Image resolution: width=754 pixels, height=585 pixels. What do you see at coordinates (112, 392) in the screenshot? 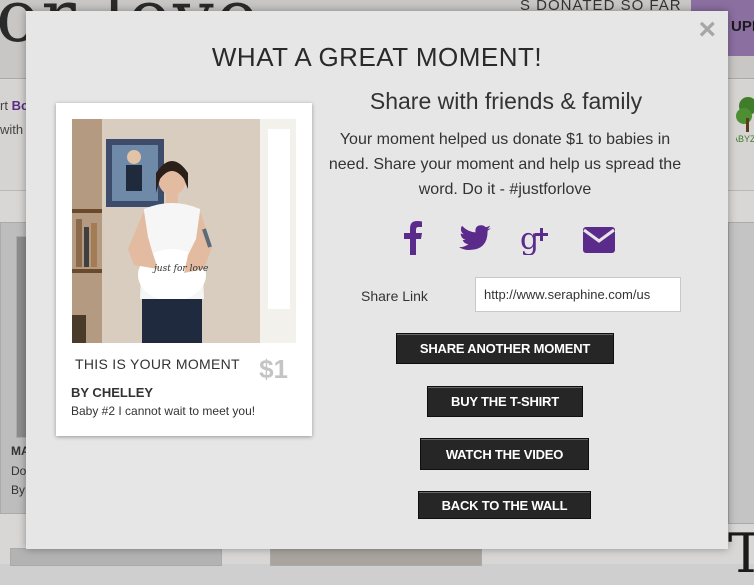
I see `moment-author: BY CHELLEY` at bounding box center [112, 392].